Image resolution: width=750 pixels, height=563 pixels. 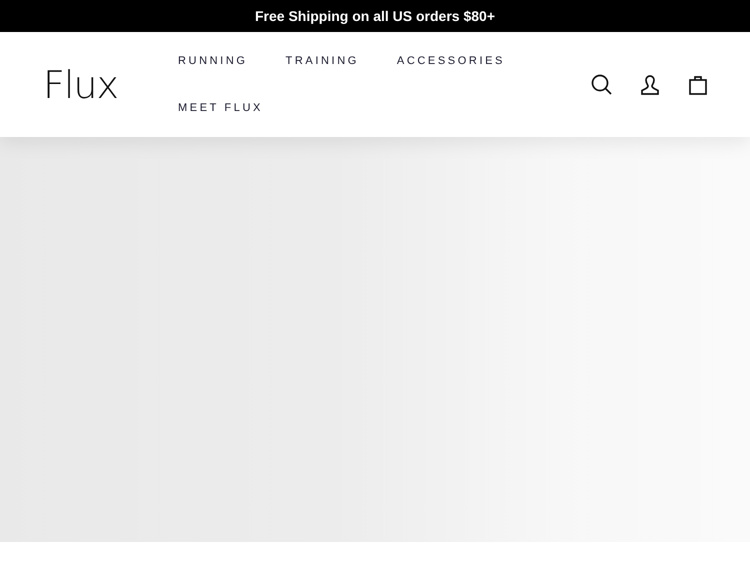 I want to click on nav-link: RUNNING, so click(x=213, y=61).